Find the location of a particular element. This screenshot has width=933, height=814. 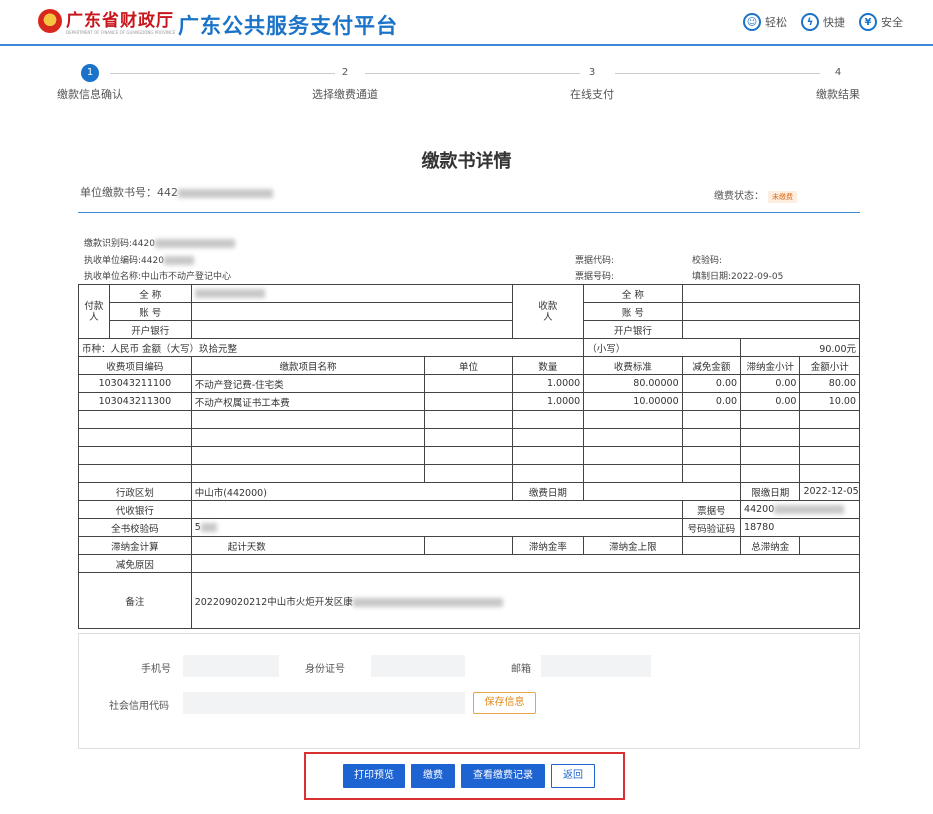

column-header: 数量 is located at coordinates (548, 365).